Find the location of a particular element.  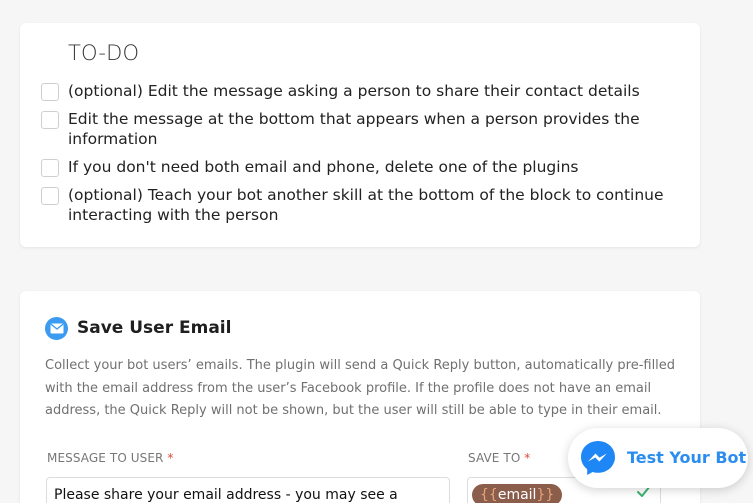

test-bot-label: Test Your Bot is located at coordinates (687, 457).